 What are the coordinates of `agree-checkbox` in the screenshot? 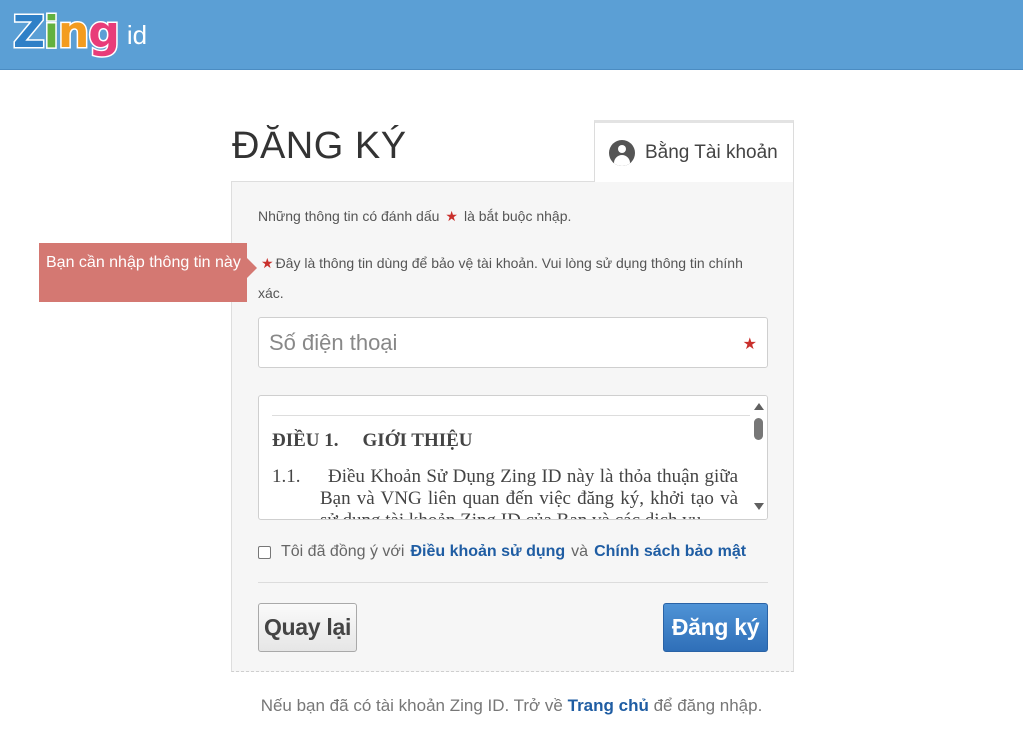 It's located at (264, 552).